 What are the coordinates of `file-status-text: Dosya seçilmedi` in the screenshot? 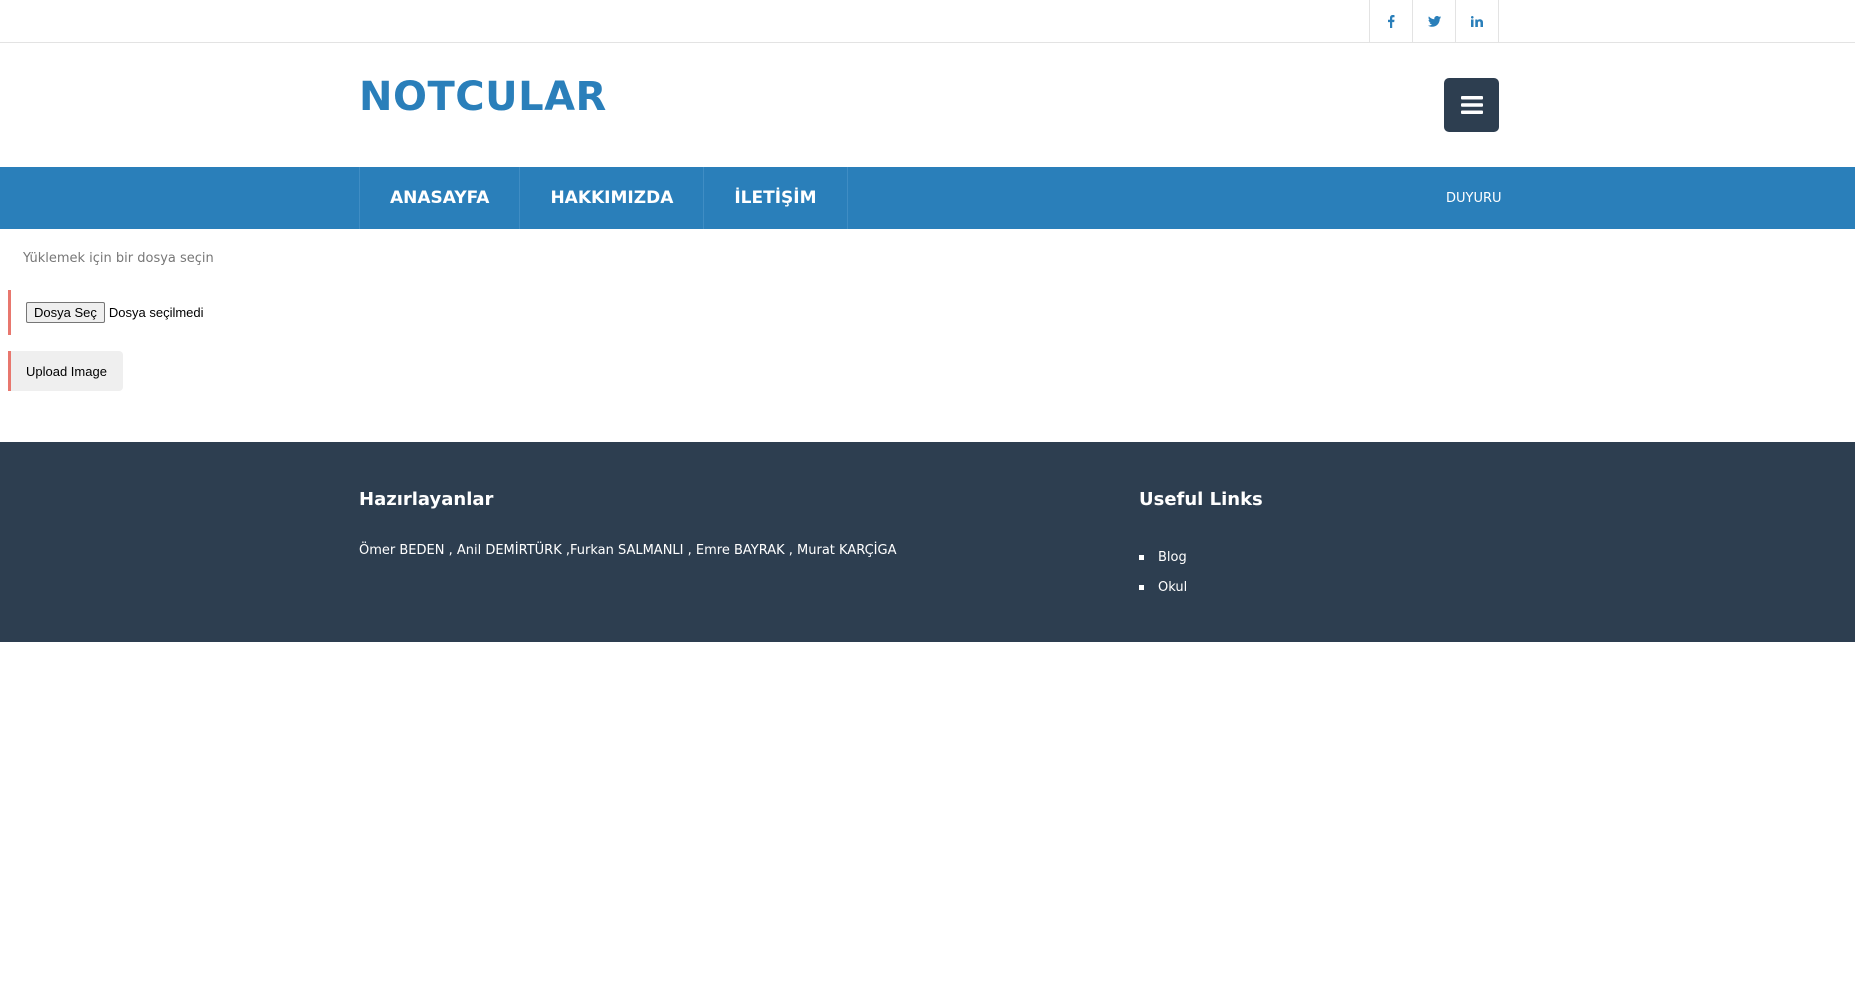 It's located at (156, 312).